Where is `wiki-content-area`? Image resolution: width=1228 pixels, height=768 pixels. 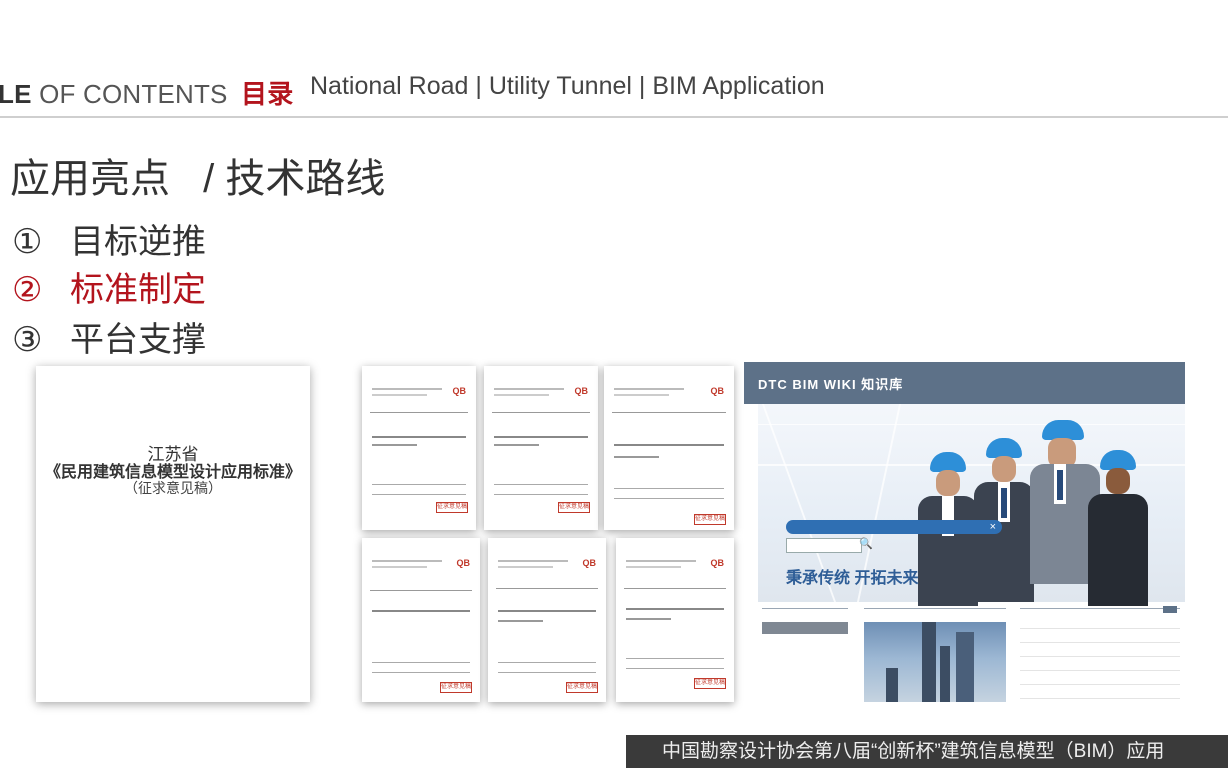 wiki-content-area is located at coordinates (971, 656).